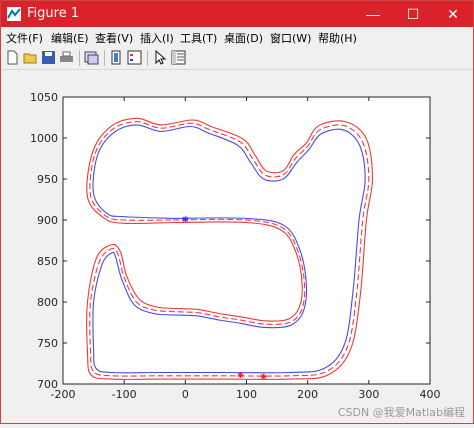 The height and width of the screenshot is (428, 474). I want to click on menu-file: 文件(F), so click(24, 38).